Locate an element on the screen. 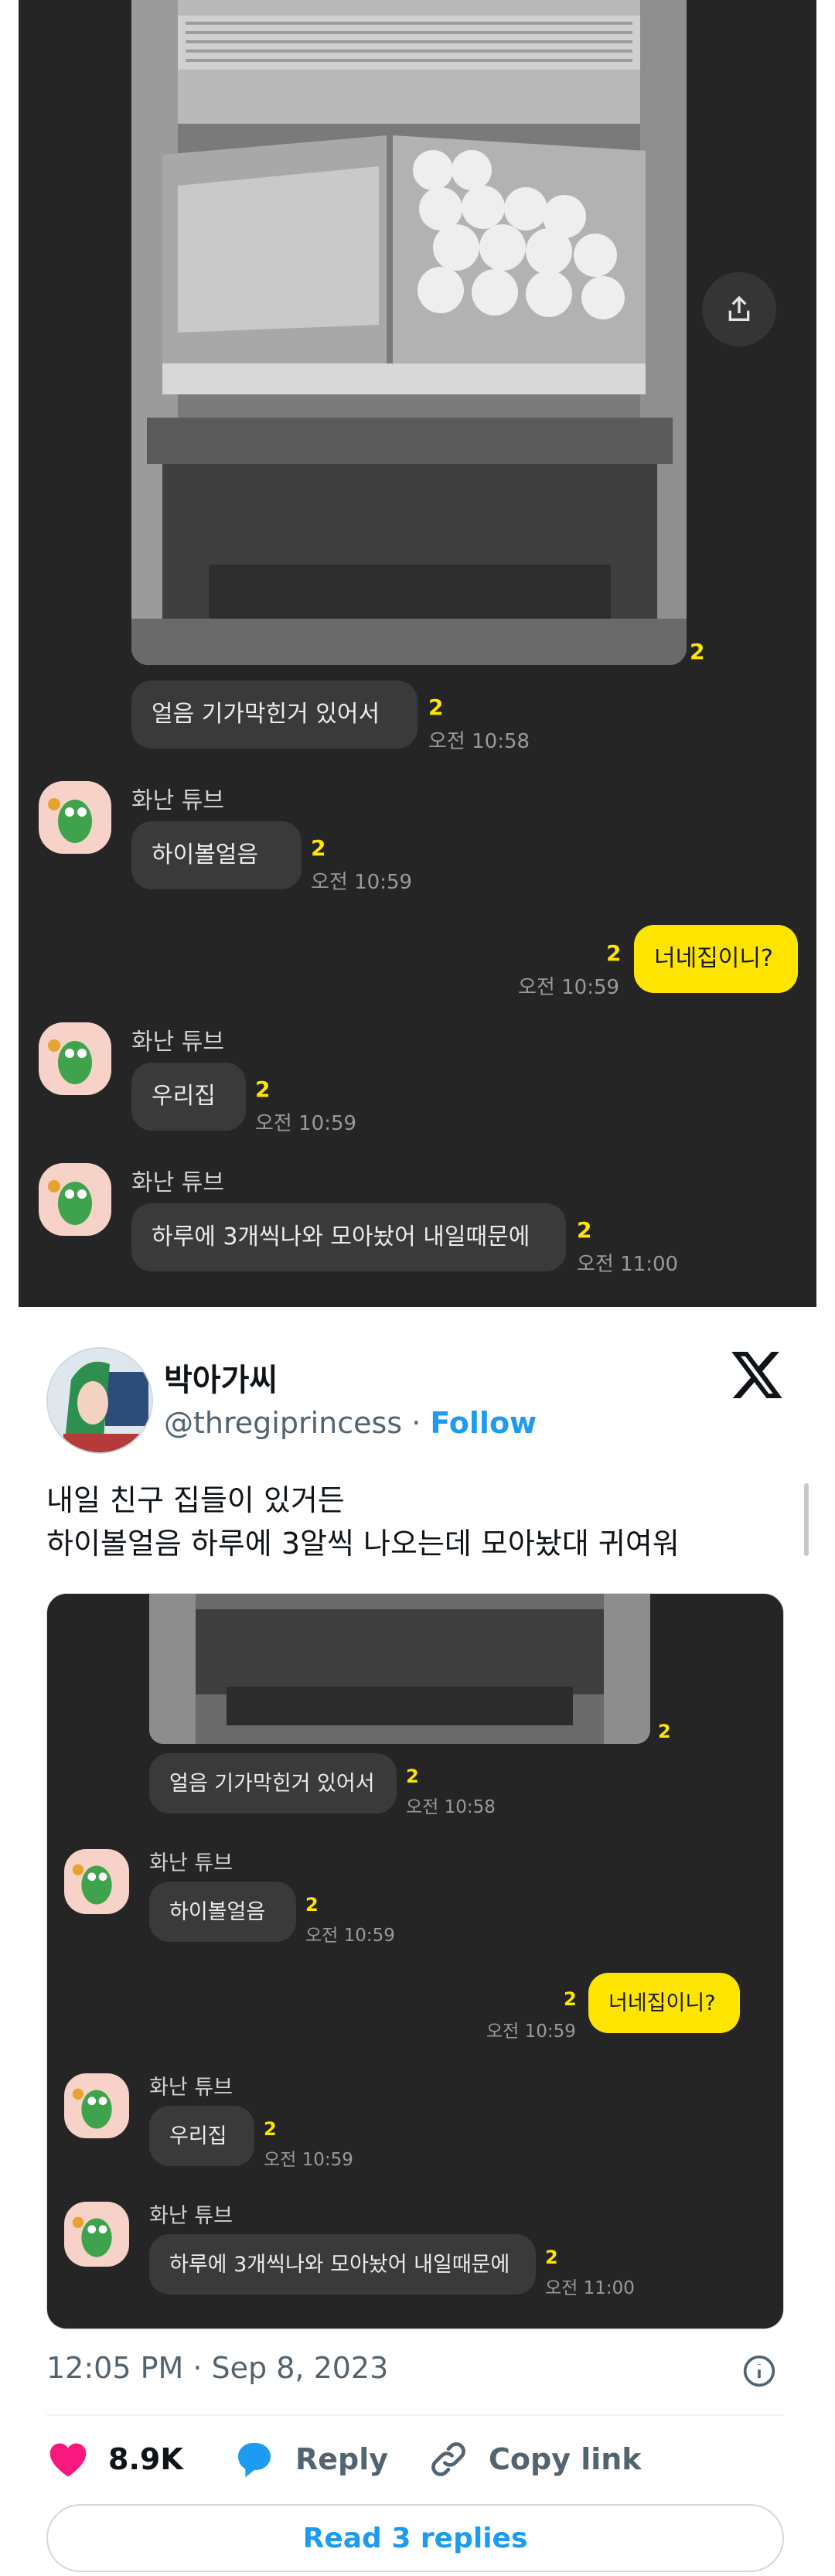 The width and height of the screenshot is (835, 2576). reply-bubble-icon is located at coordinates (254, 2460).